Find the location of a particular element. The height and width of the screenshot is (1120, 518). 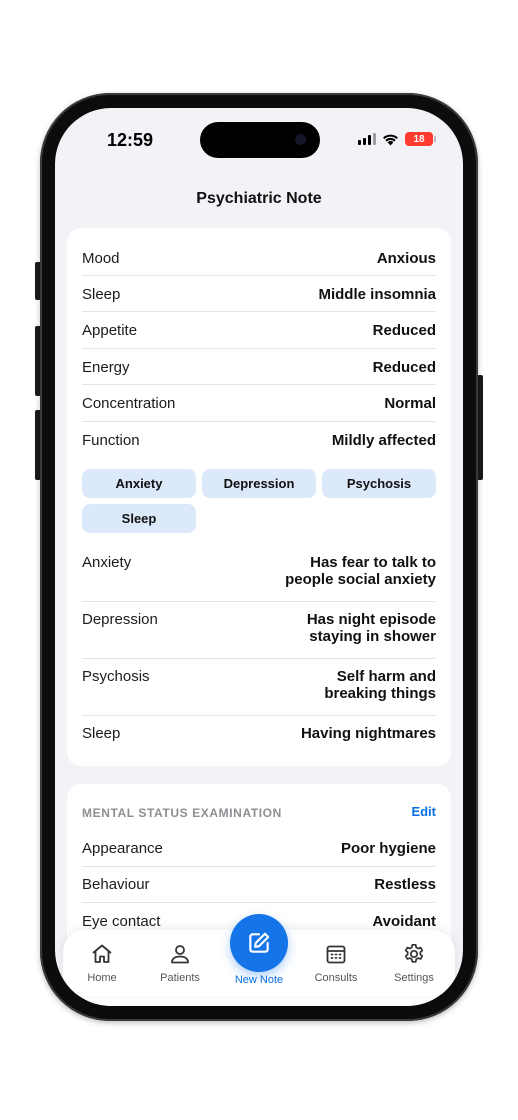

row-value: Restless is located at coordinates (405, 884).